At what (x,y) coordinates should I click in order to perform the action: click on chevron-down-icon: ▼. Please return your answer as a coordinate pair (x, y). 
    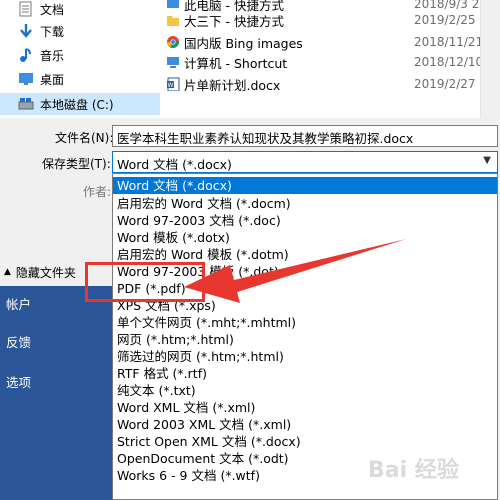
    Looking at the image, I should click on (487, 160).